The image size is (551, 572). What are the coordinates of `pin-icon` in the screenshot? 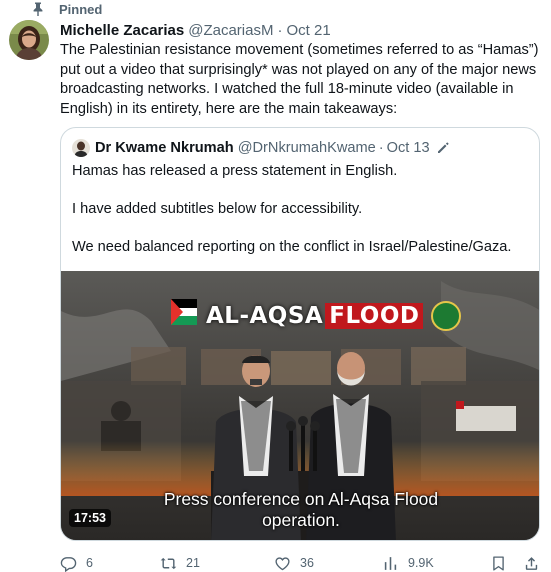 It's located at (38, 9).